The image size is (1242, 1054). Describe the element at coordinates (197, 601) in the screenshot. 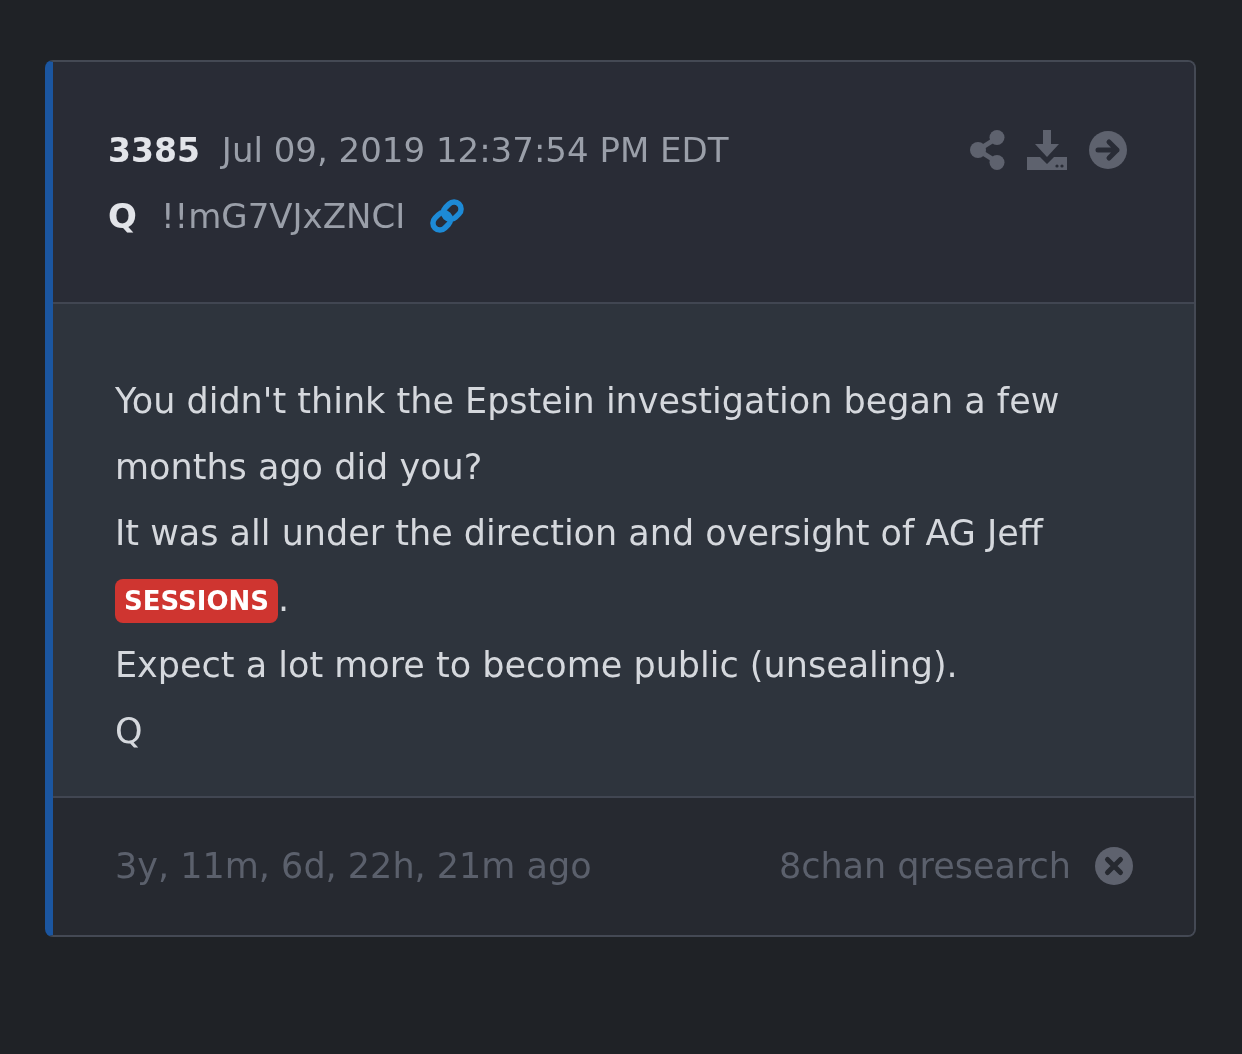

I see `name-tag: SESSIONS` at that location.